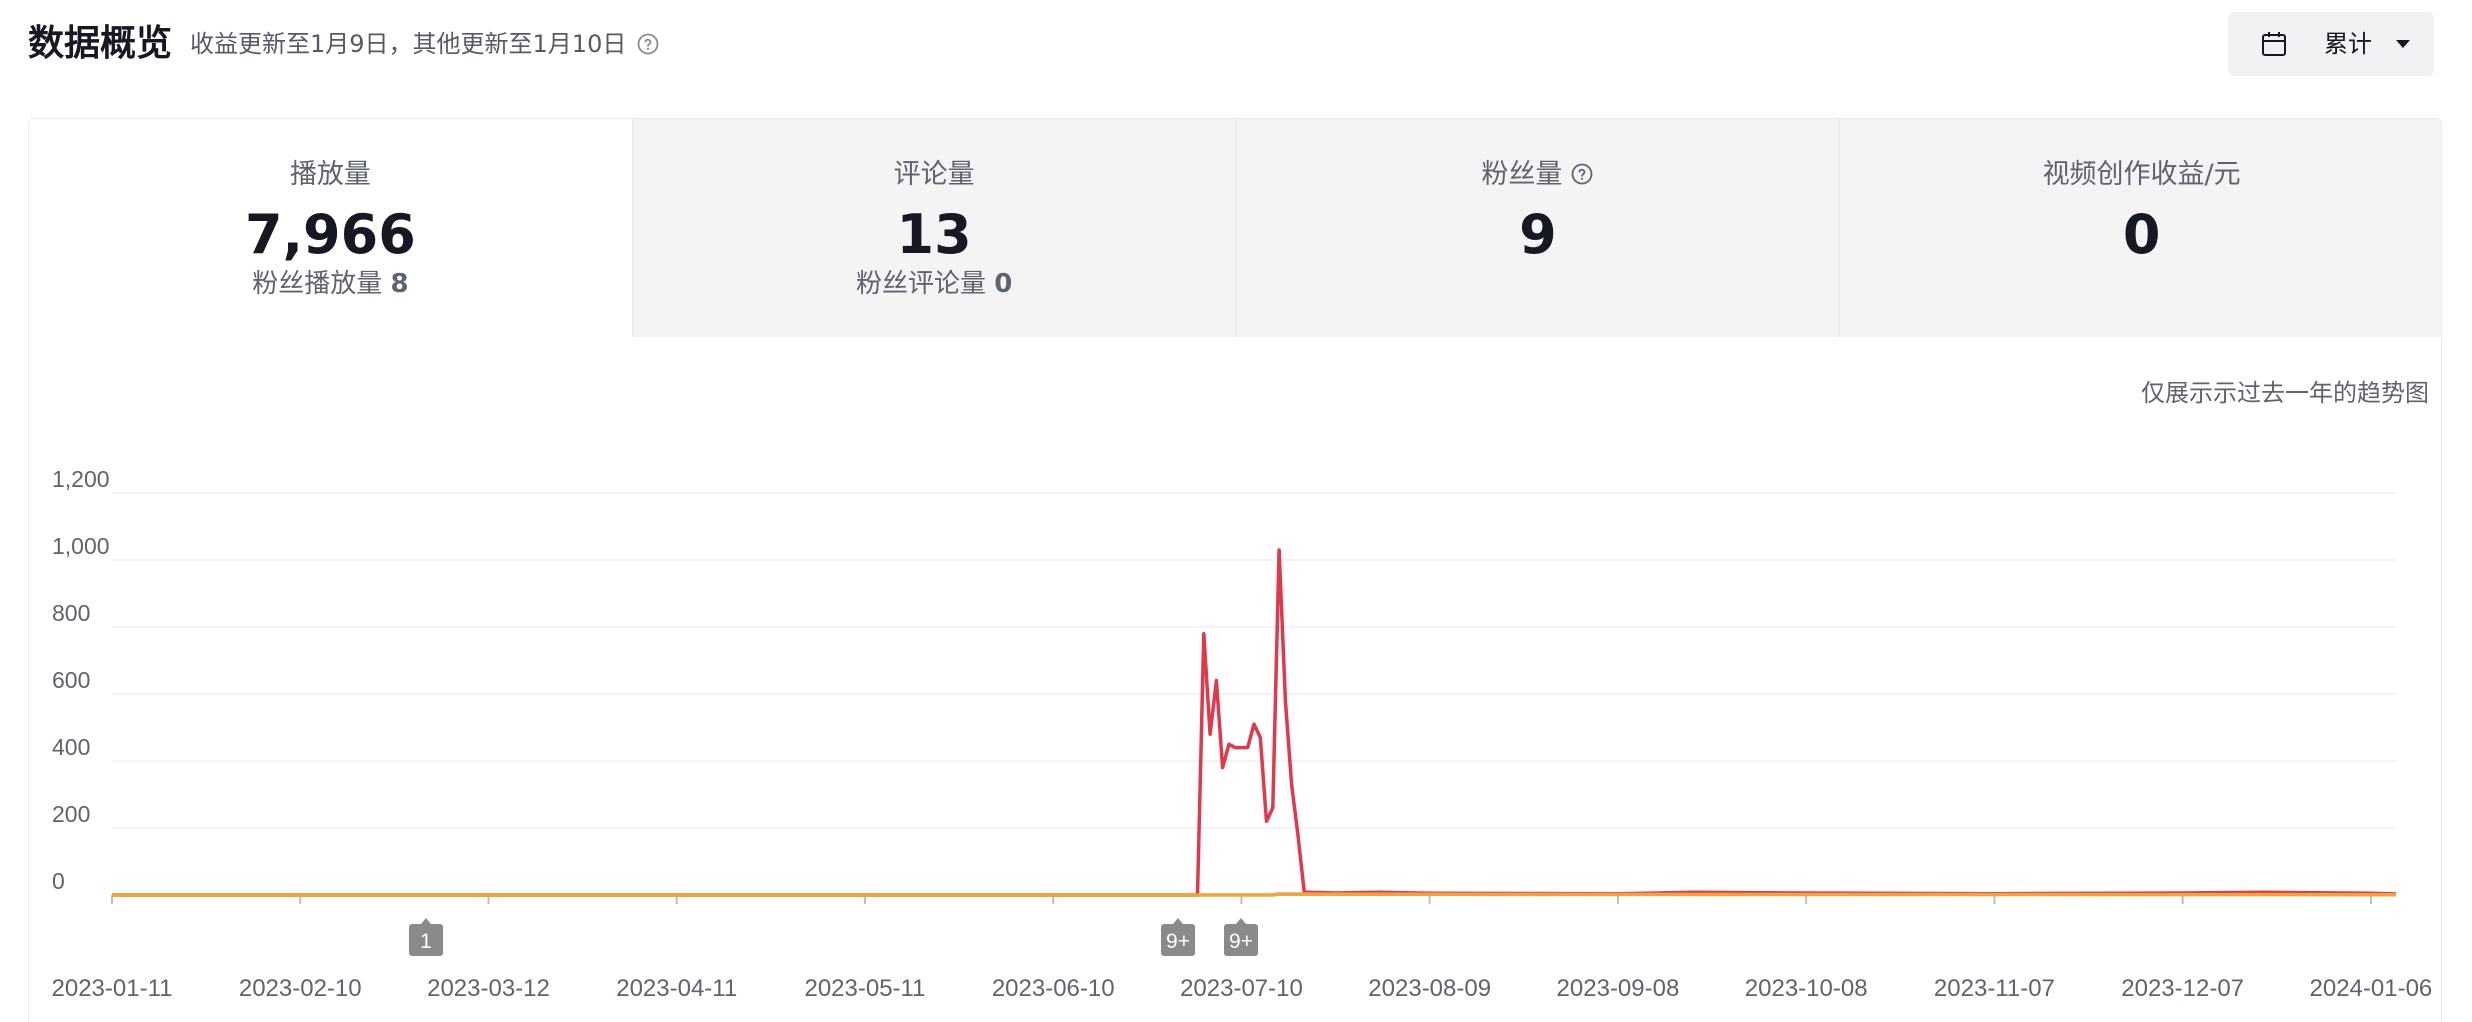 Image resolution: width=2472 pixels, height=1022 pixels. Describe the element at coordinates (71, 747) in the screenshot. I see `y-tick-label: 400` at that location.